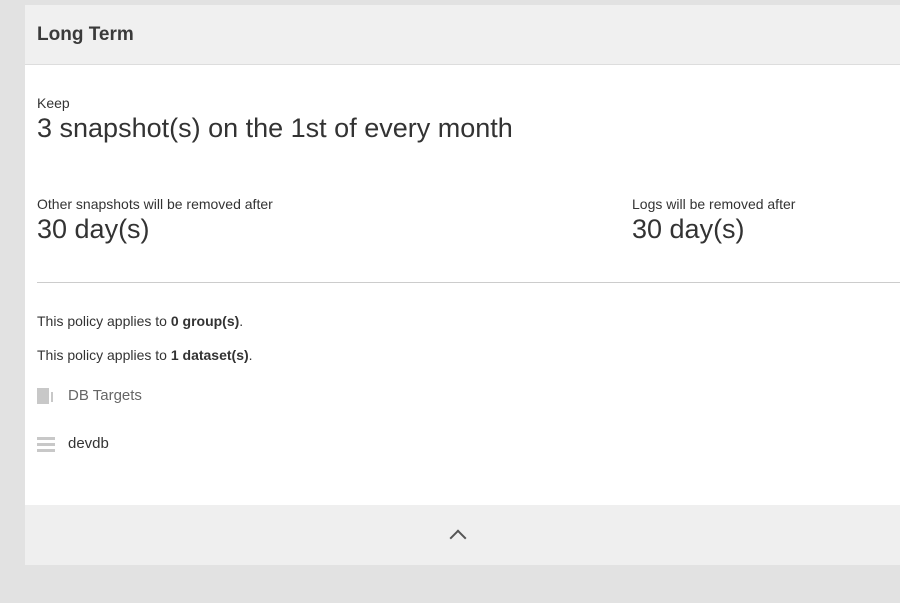  I want to click on card-title: Long Term, so click(85, 34).